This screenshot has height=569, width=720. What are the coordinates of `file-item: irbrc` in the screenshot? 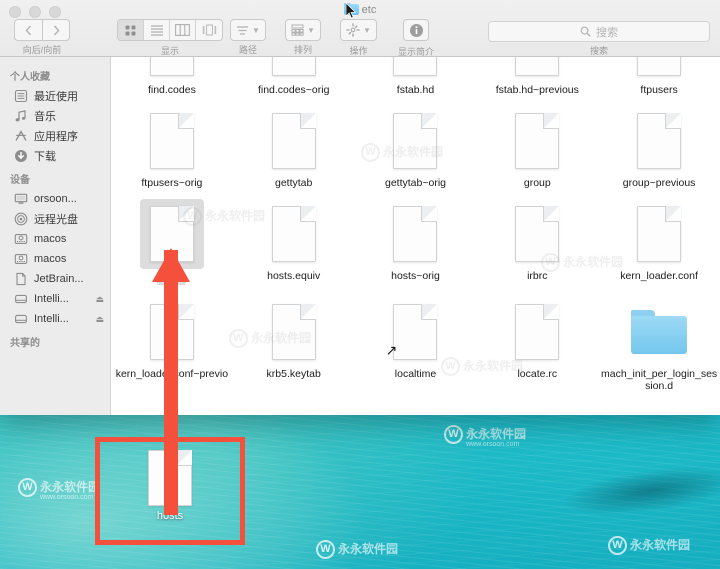 It's located at (537, 240).